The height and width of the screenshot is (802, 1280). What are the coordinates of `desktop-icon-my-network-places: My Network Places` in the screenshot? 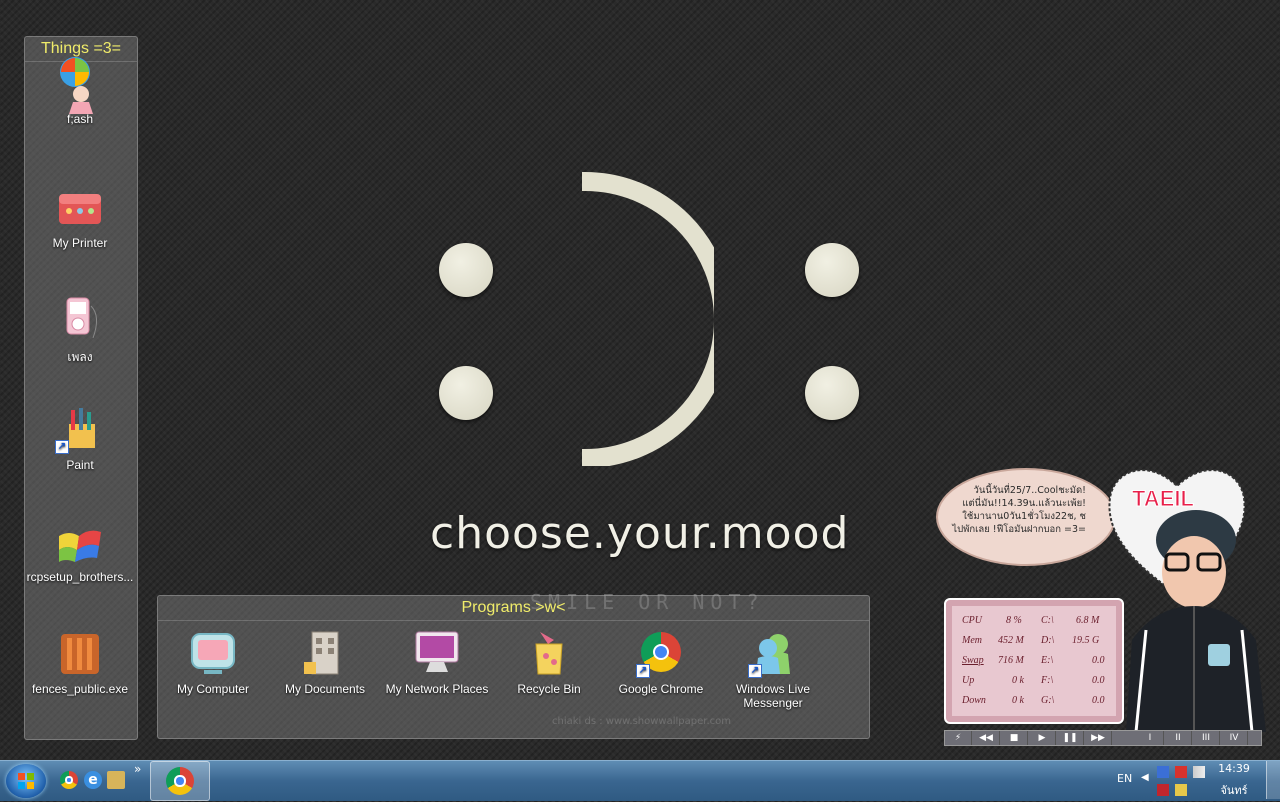 It's located at (437, 663).